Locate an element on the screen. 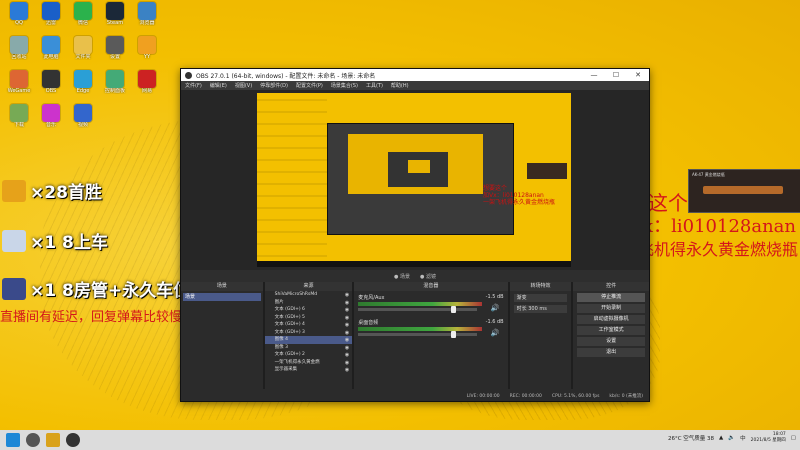  source-label: 文本 (GDI+) 4 is located at coordinates (289, 324).